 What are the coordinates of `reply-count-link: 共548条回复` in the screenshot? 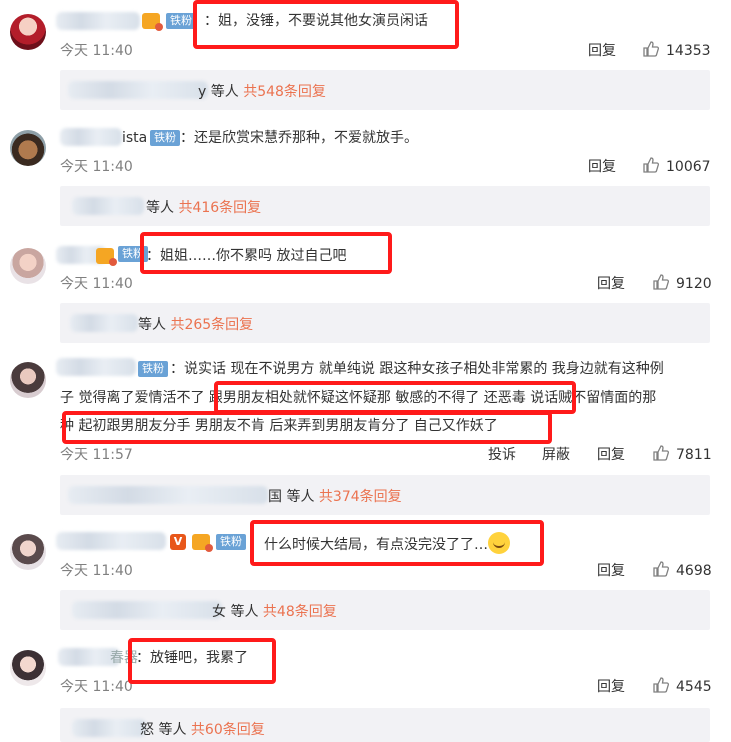 It's located at (284, 92).